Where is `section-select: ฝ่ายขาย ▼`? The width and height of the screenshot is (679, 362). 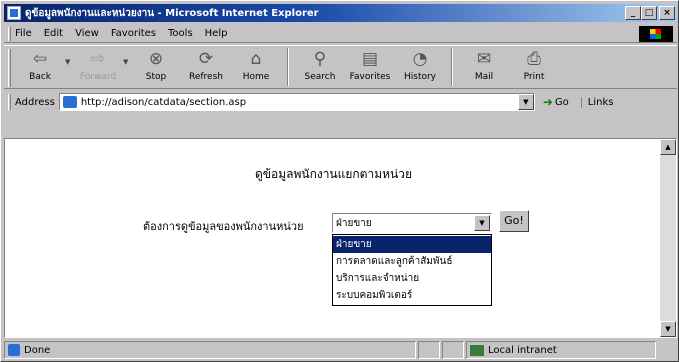 section-select: ฝ่ายขาย ▼ is located at coordinates (412, 223).